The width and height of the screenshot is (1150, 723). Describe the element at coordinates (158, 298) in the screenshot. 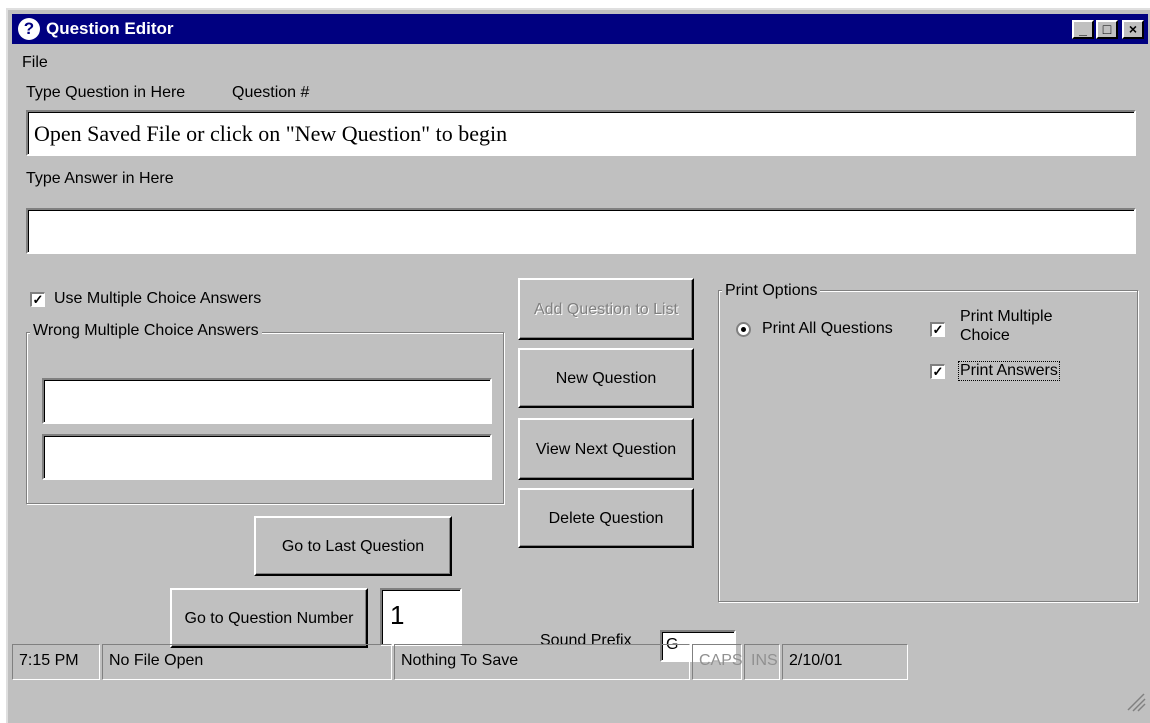

I see `multiple-choice-label: Use Multiple Choice Answers` at that location.